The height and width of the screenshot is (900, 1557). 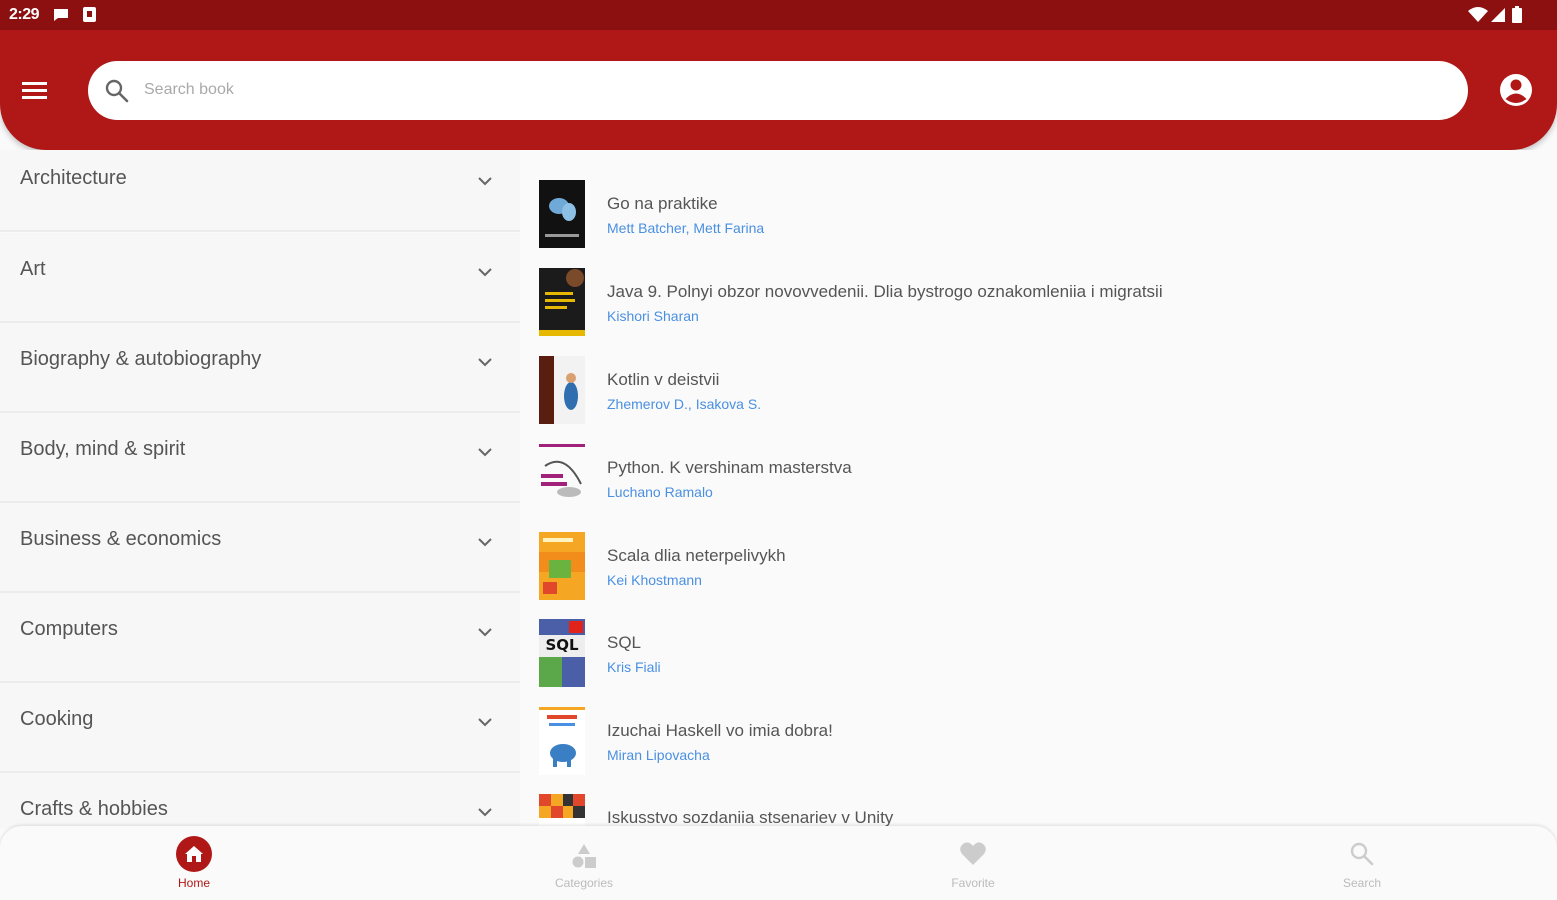 I want to click on app-bar, so click(x=778, y=90).